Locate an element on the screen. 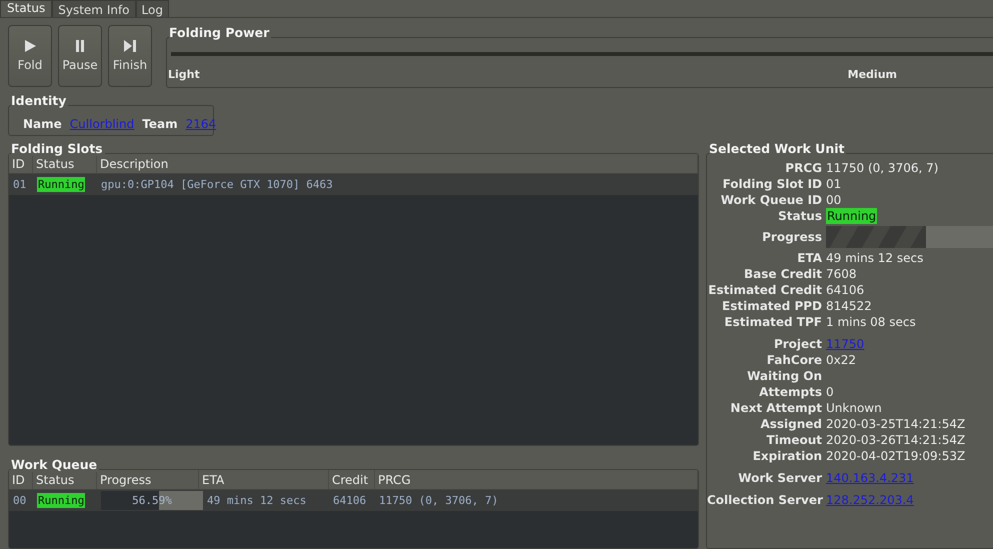  tab: System Info is located at coordinates (94, 8).